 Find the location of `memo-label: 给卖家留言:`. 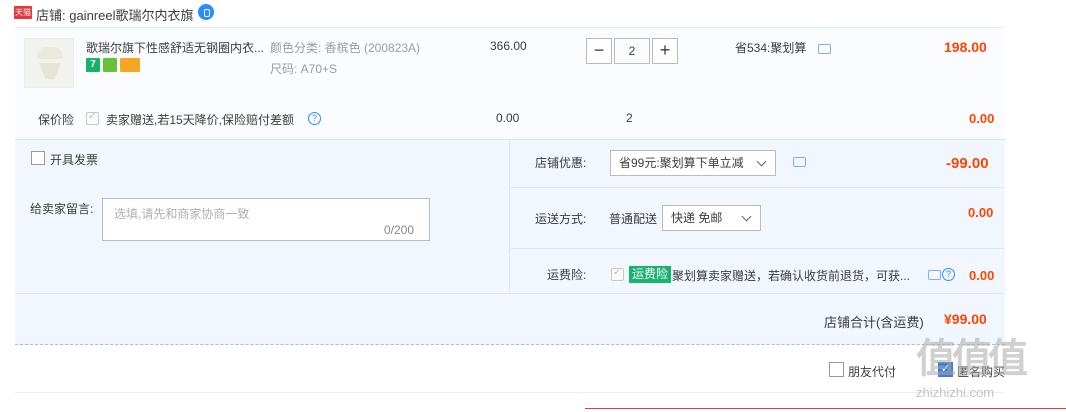

memo-label: 给卖家留言: is located at coordinates (62, 209).